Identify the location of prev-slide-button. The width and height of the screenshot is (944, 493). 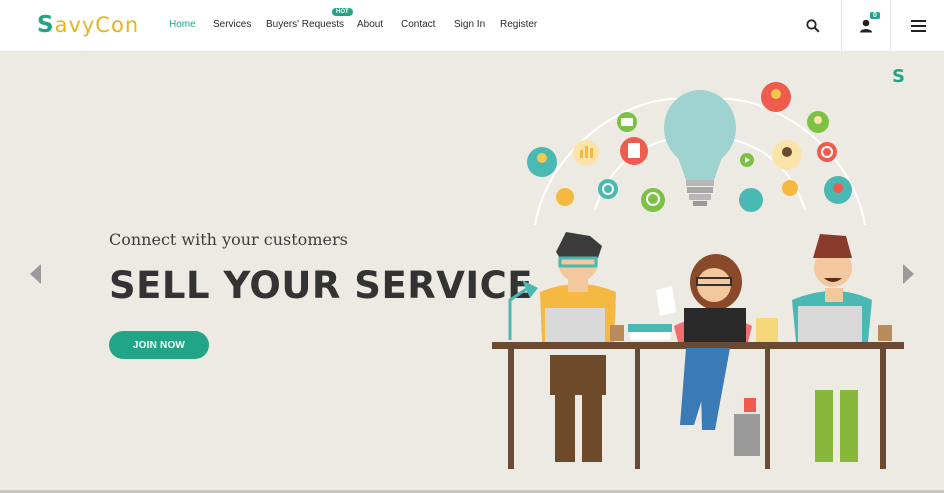
(36, 276).